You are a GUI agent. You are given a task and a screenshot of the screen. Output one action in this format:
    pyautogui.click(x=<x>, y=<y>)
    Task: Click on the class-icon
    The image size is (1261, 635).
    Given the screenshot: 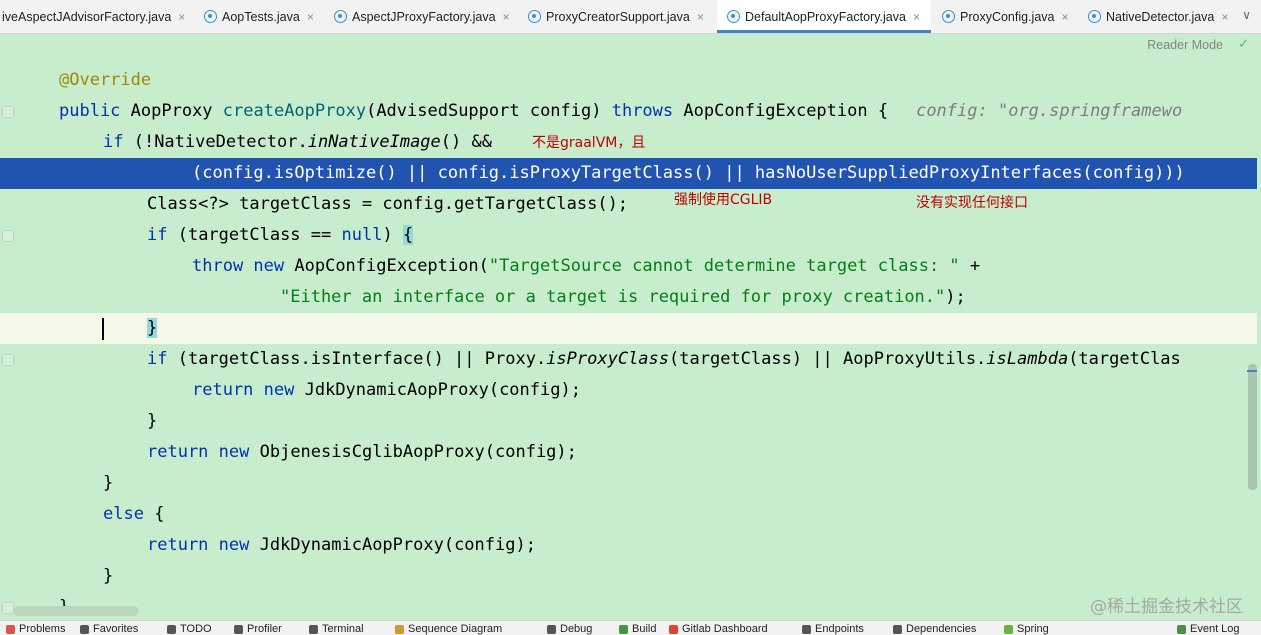 What is the action you would take?
    pyautogui.click(x=1094, y=16)
    